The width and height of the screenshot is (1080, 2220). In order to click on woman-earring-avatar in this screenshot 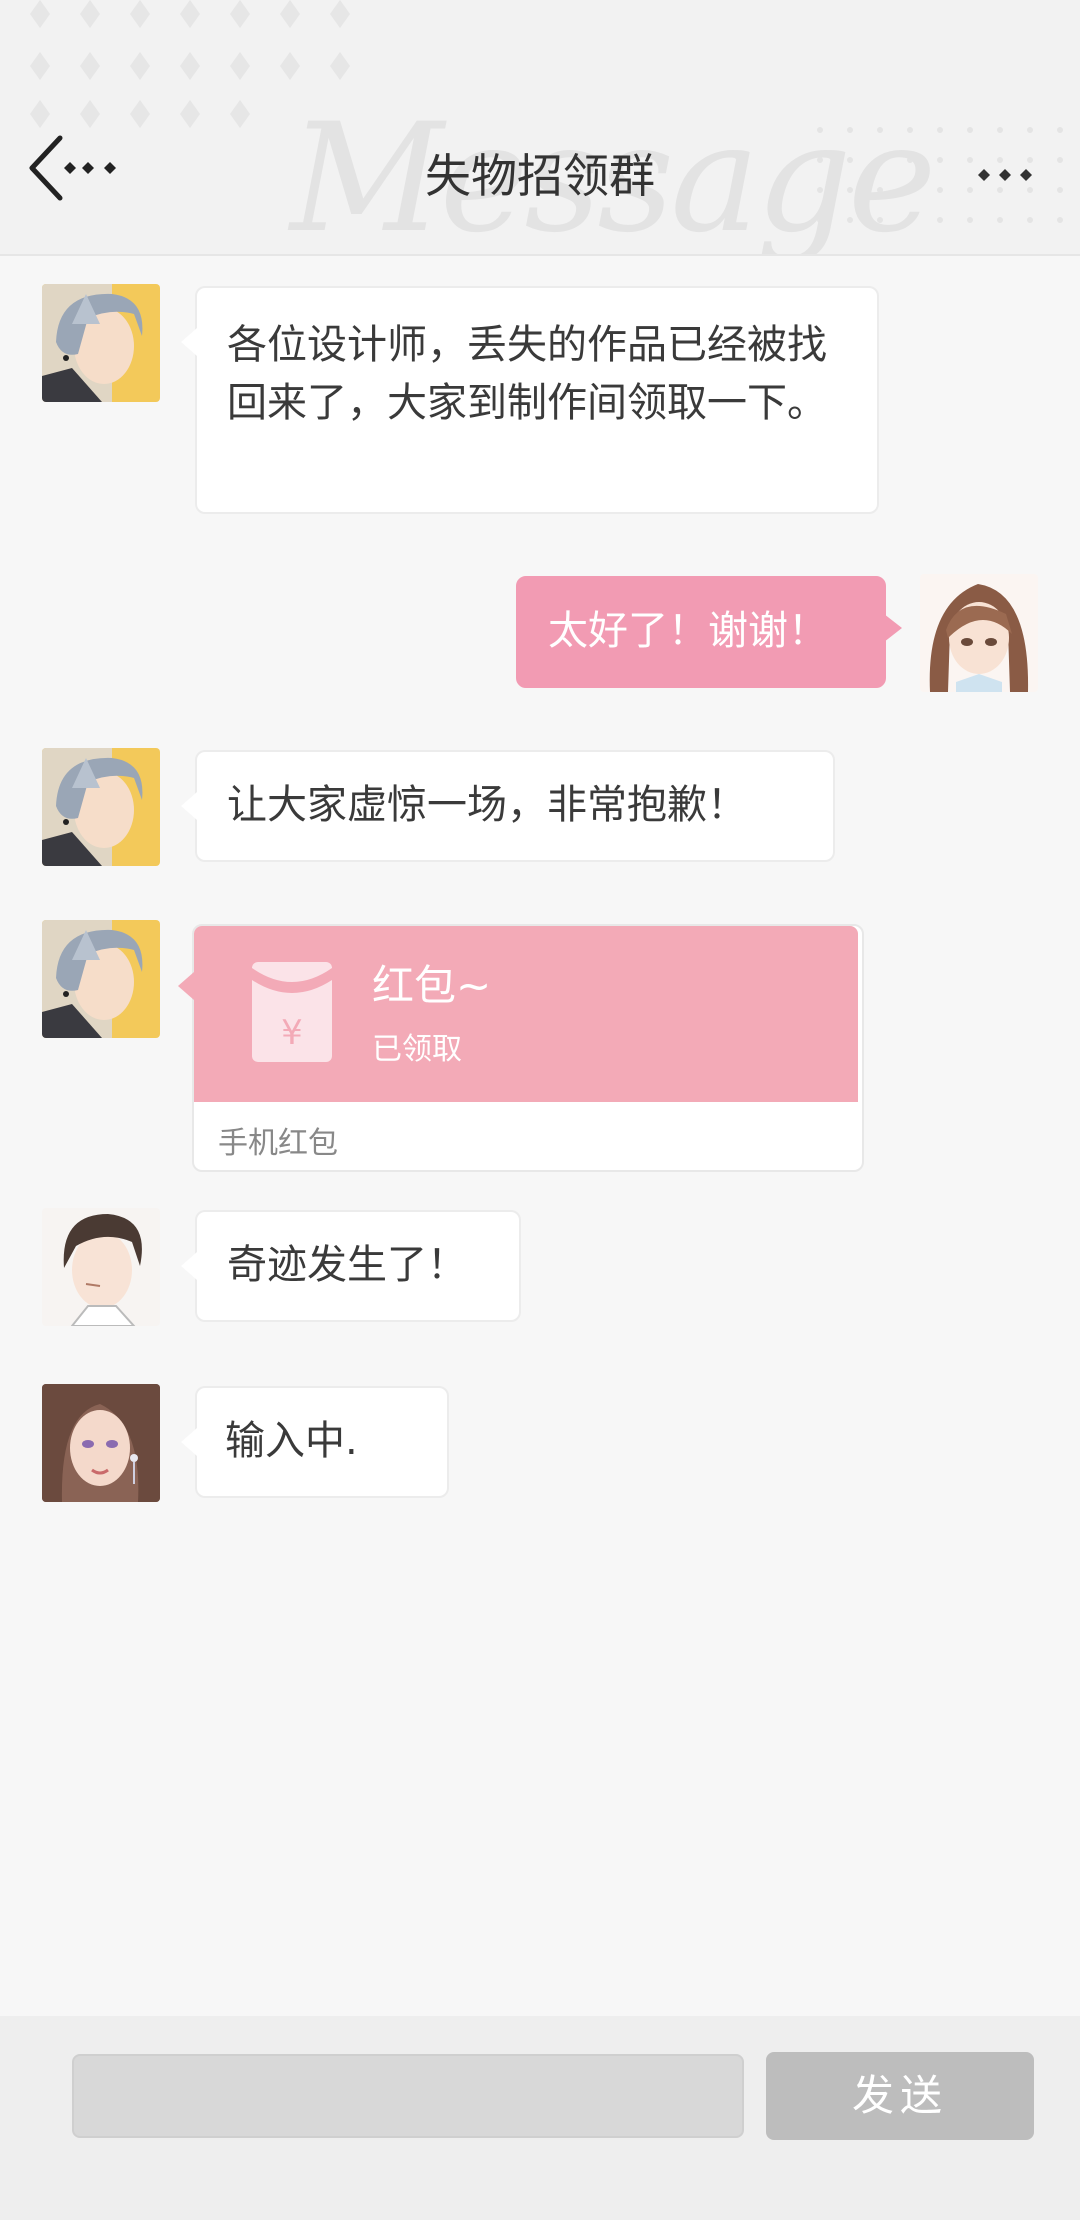, I will do `click(101, 1443)`.